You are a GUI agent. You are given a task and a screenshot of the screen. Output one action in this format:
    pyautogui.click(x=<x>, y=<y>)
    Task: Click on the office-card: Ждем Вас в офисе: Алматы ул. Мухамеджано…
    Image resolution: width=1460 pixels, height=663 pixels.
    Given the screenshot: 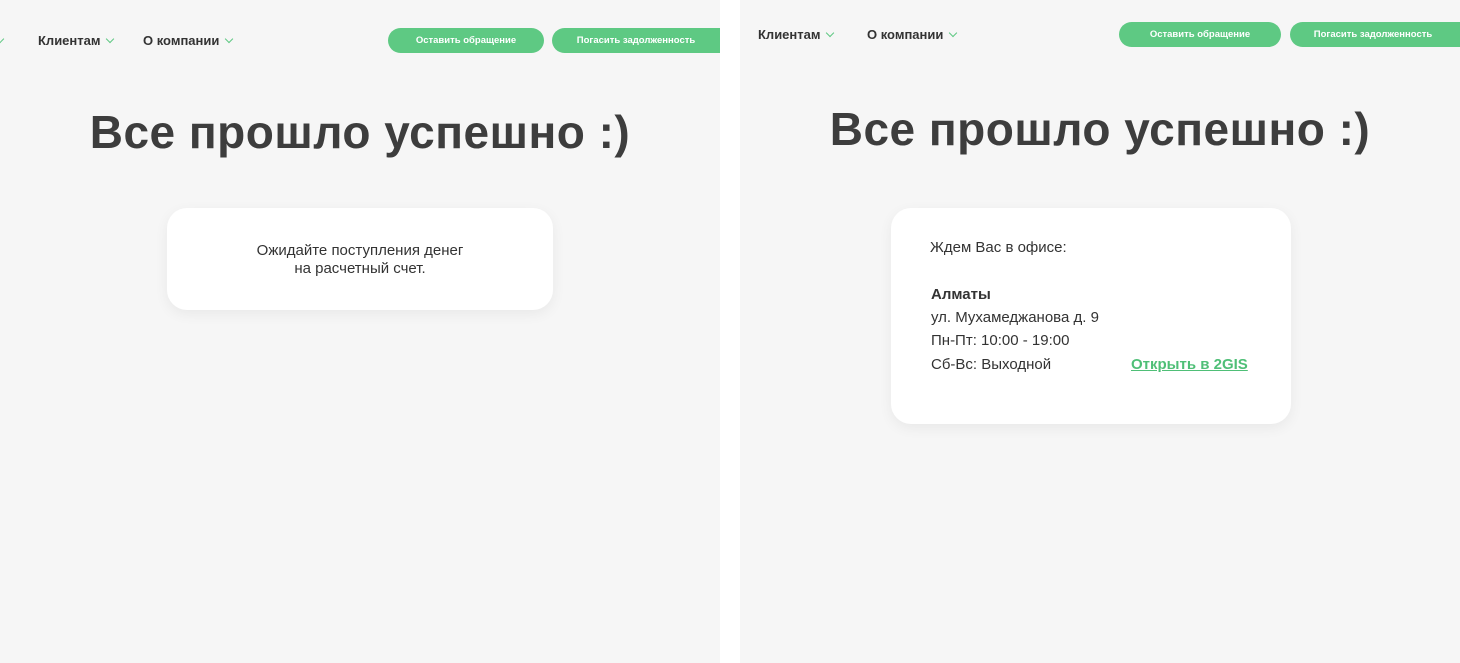 What is the action you would take?
    pyautogui.click(x=1091, y=316)
    